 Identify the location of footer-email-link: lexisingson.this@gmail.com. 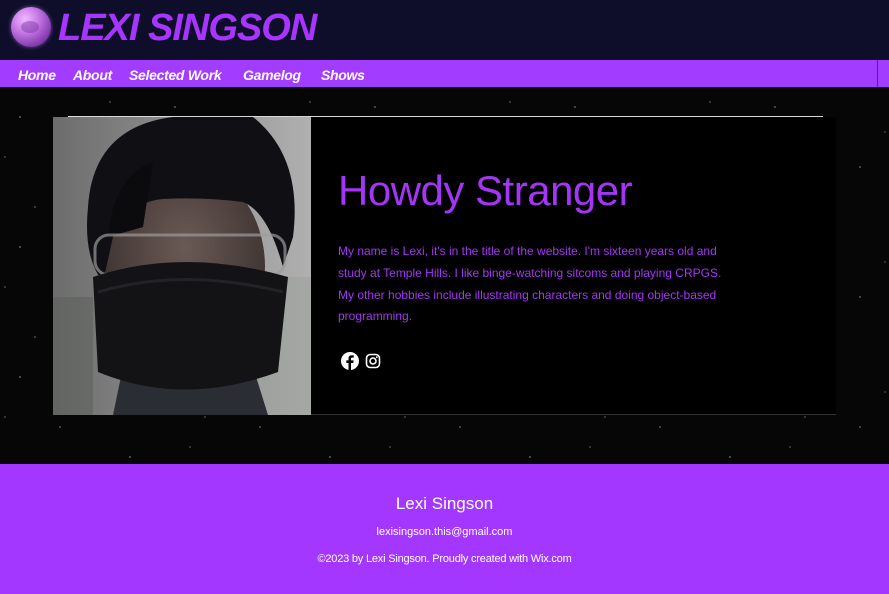
(444, 532).